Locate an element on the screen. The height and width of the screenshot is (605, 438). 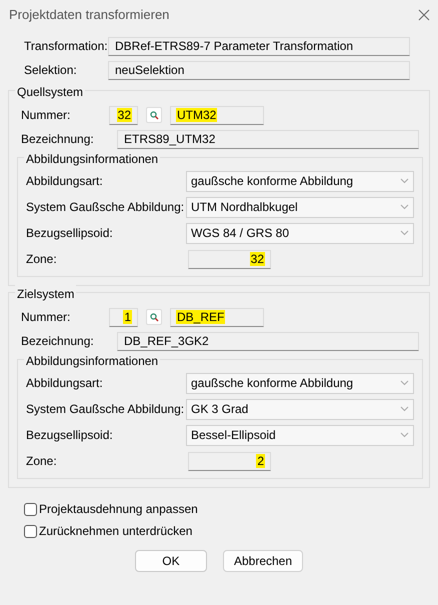
checkbox-label: Projektausdehnung anpassen is located at coordinates (118, 509).